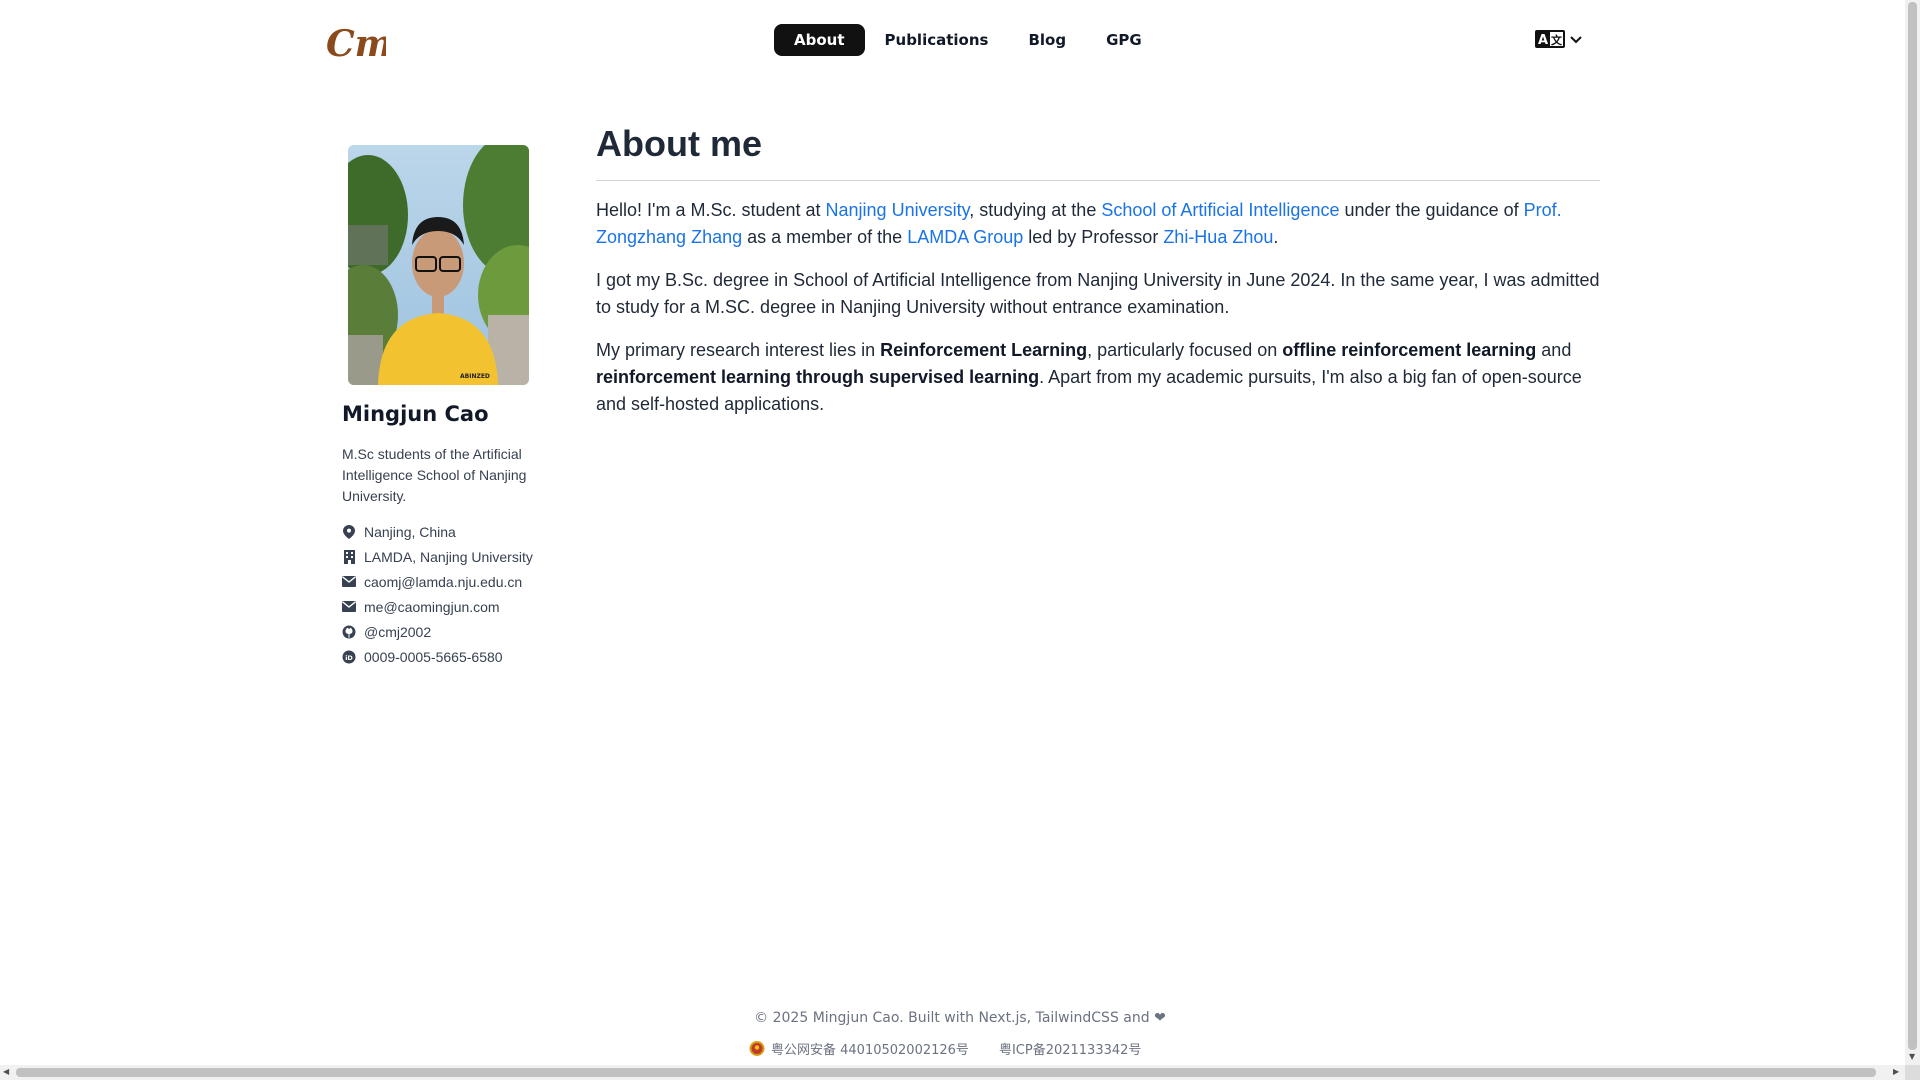 This screenshot has width=1920, height=1080. I want to click on contact-text: 0009-0005-5665-6580, so click(433, 657).